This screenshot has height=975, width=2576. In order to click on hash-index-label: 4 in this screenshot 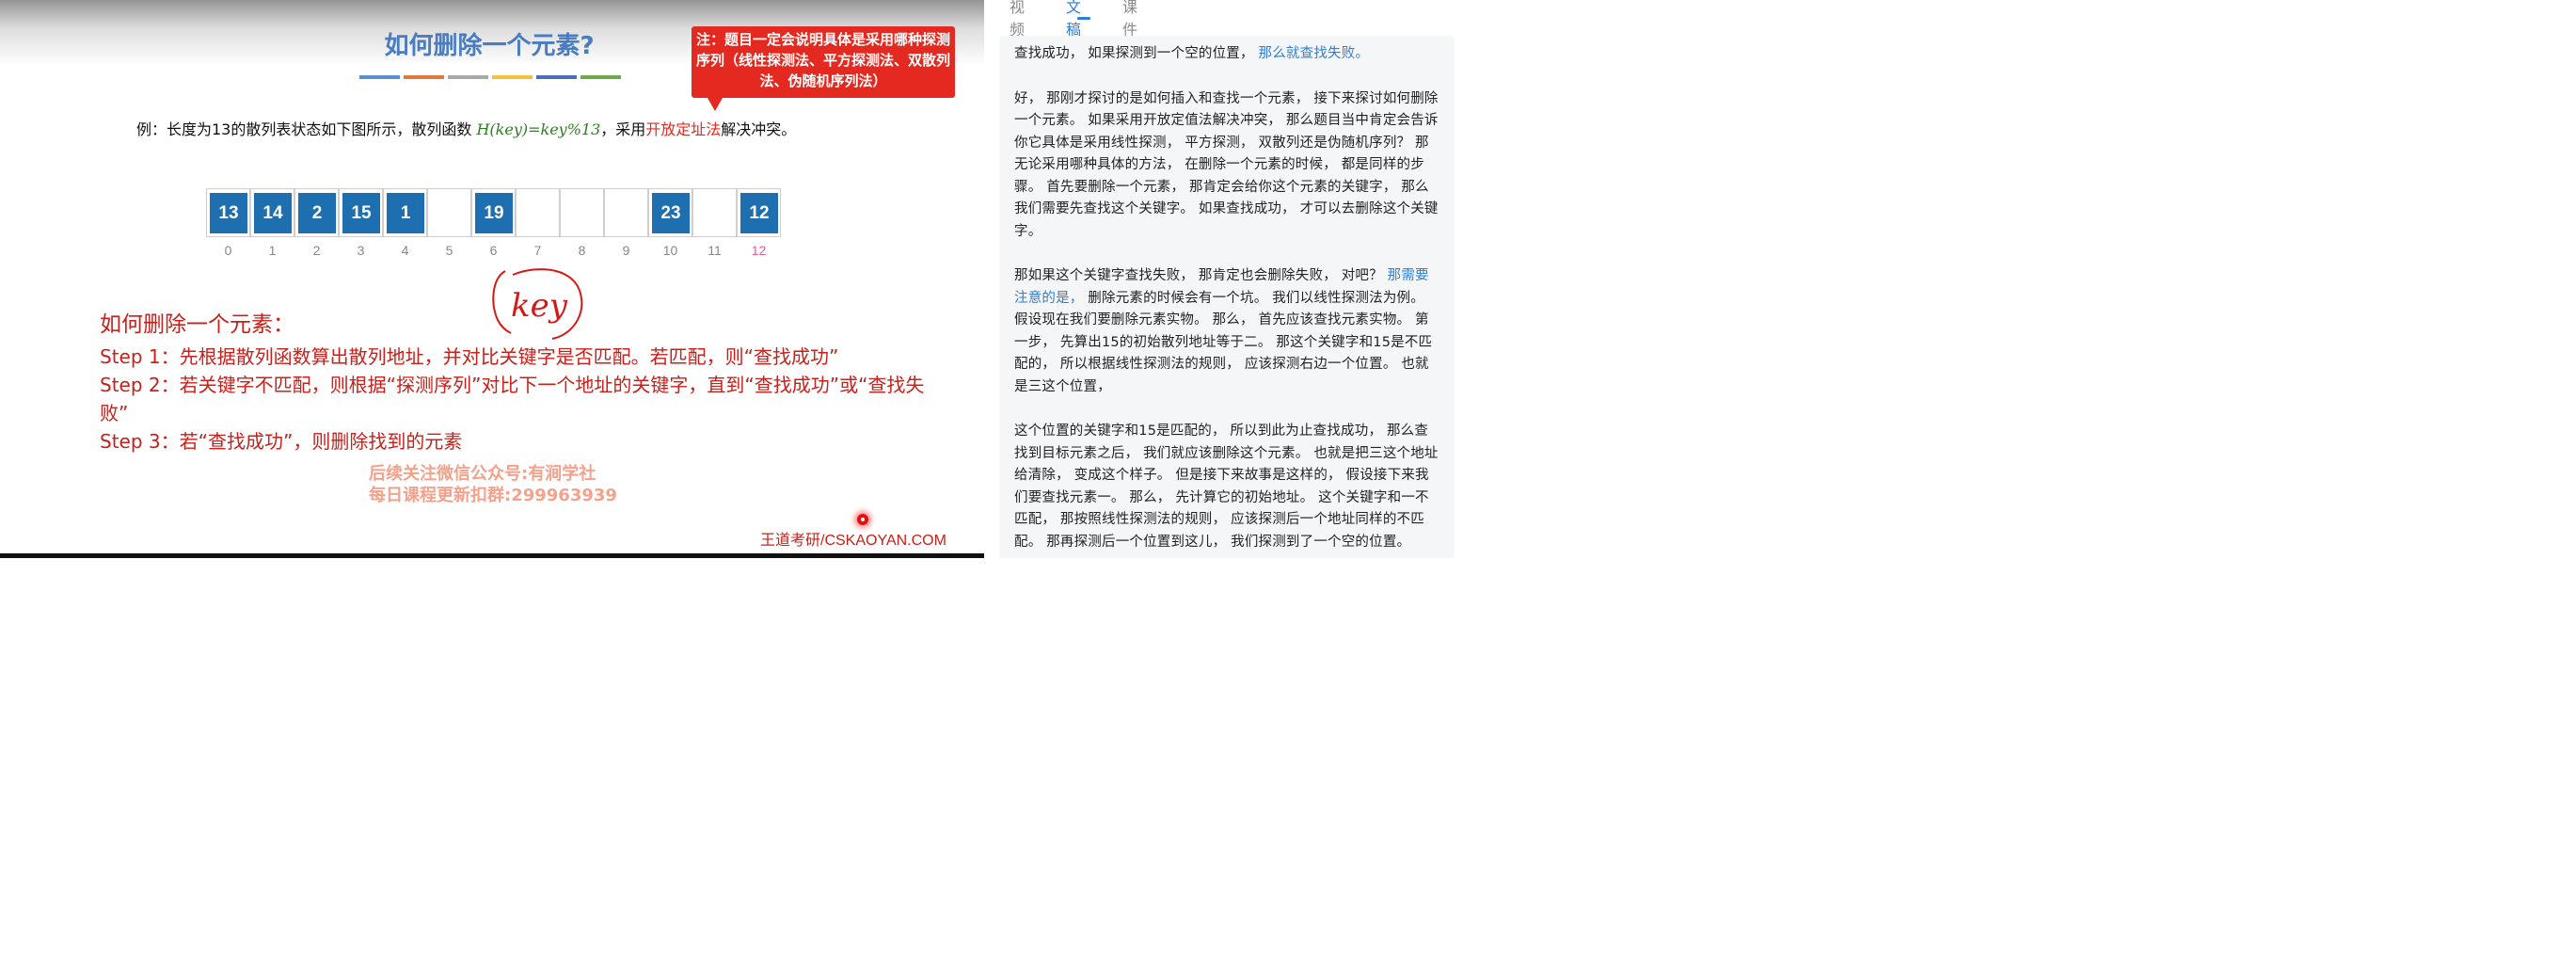, I will do `click(405, 250)`.